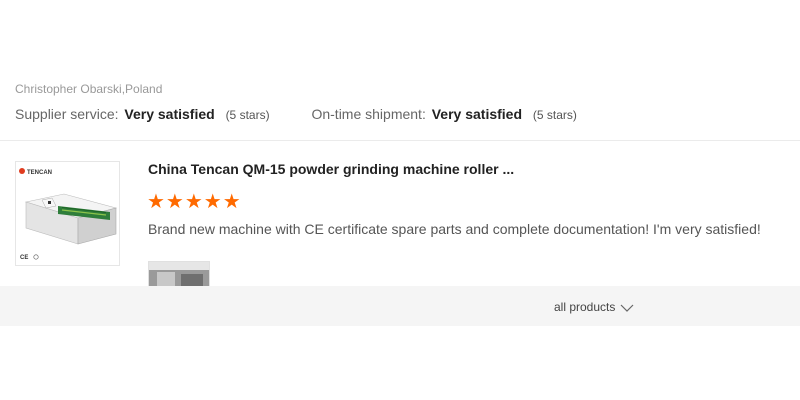 Image resolution: width=800 pixels, height=400 pixels. I want to click on review-photo-thumbnail, so click(179, 274).